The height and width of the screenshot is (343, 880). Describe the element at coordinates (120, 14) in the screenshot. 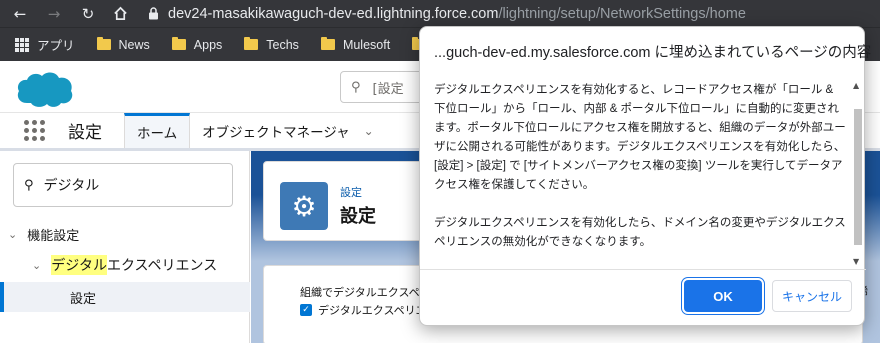

I see `home-icon` at that location.